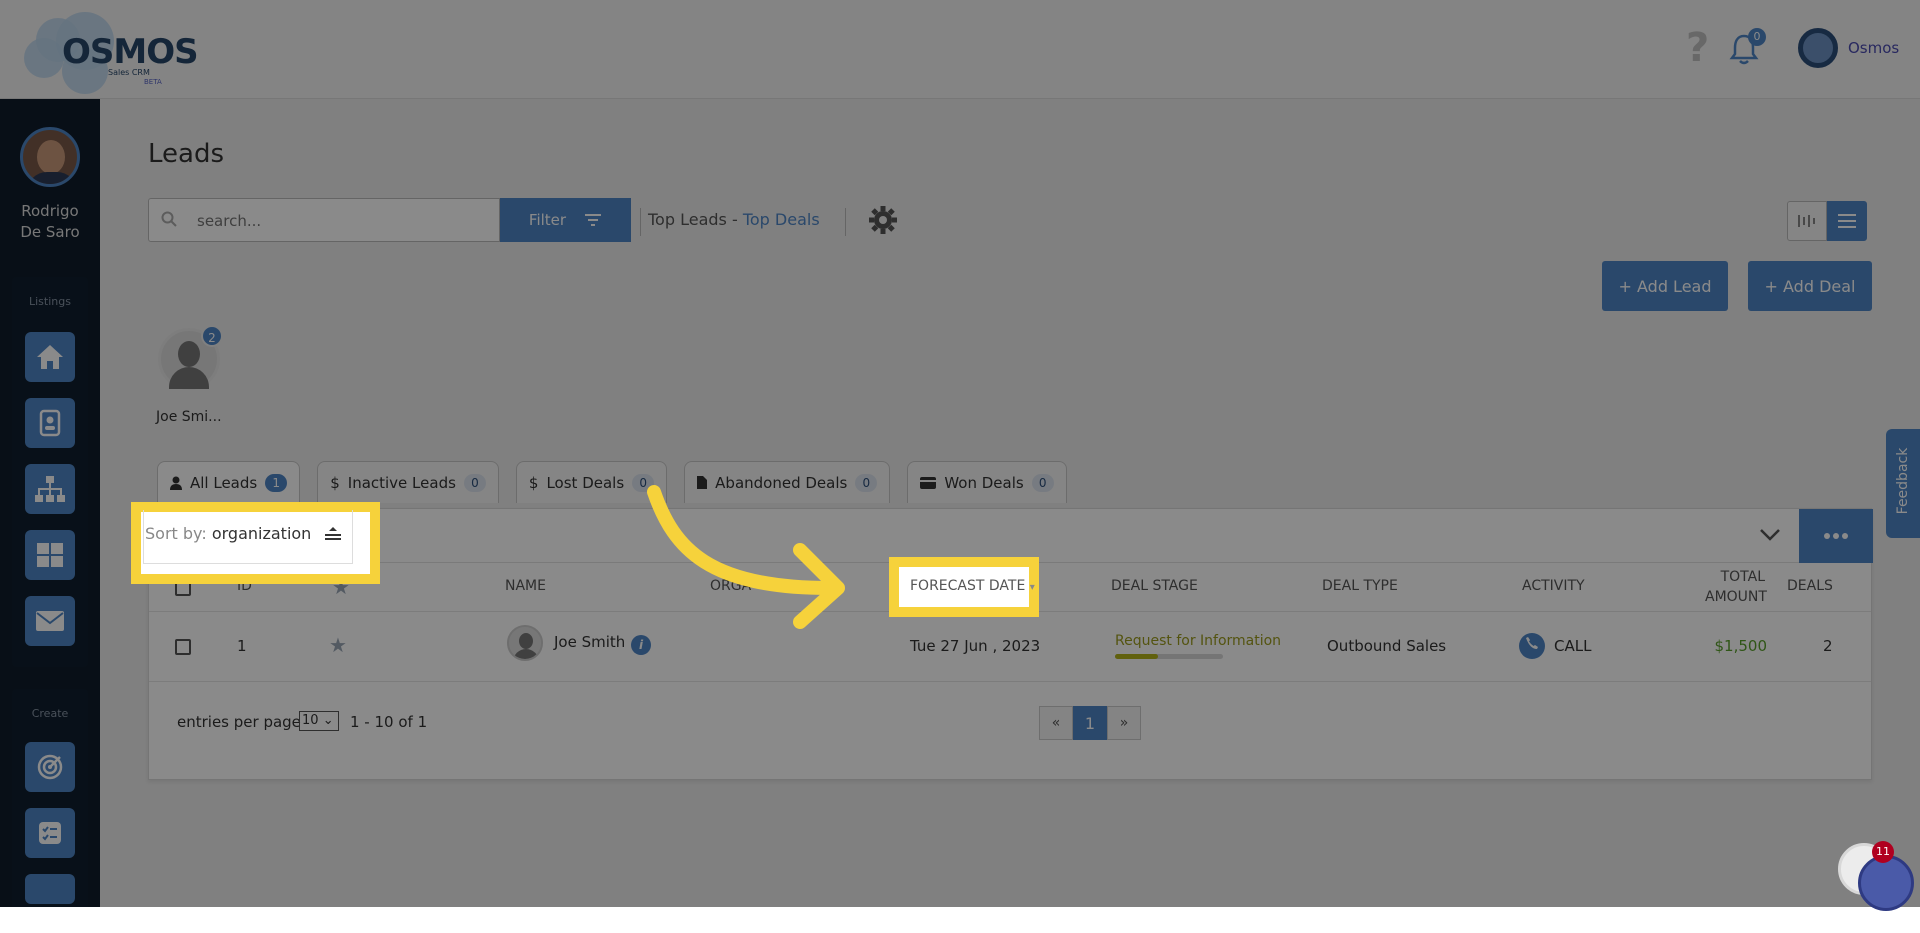 This screenshot has width=1920, height=933. I want to click on per-page-select: 10 ⌄, so click(319, 721).